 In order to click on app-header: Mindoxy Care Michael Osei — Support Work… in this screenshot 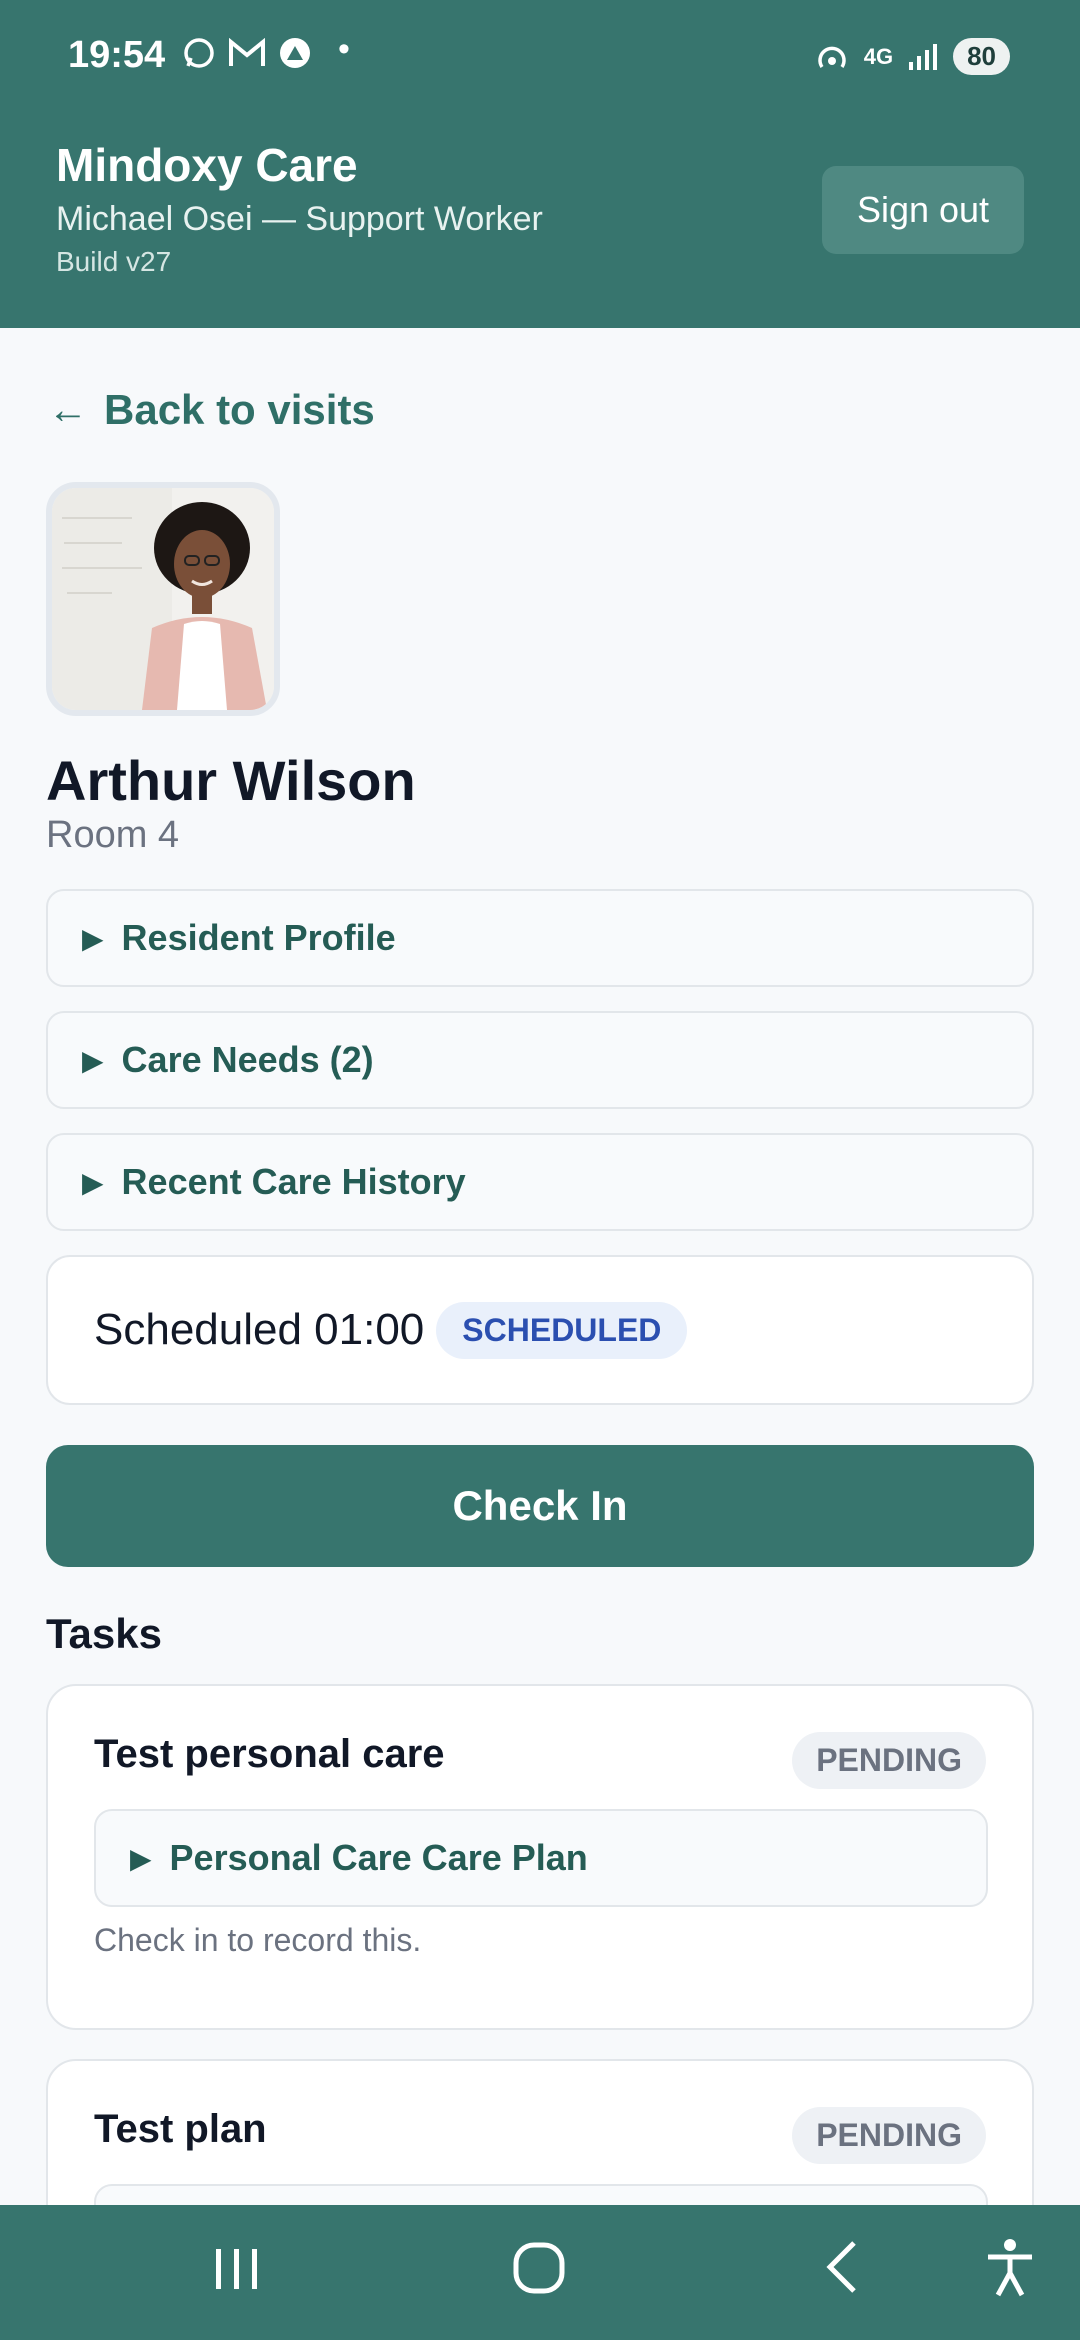, I will do `click(540, 224)`.